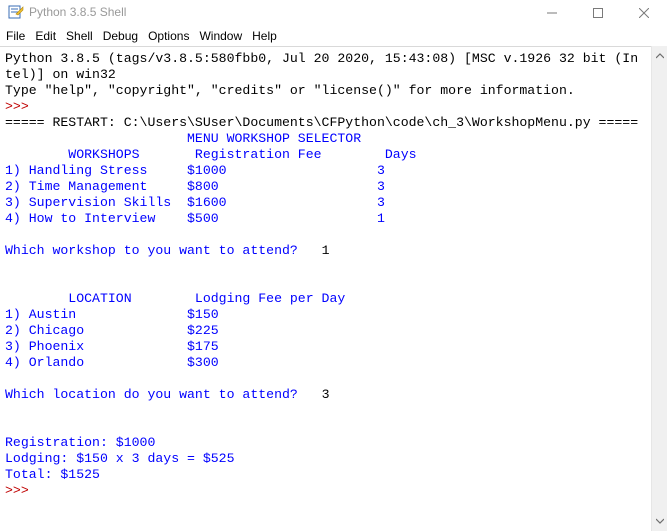 The height and width of the screenshot is (532, 667). Describe the element at coordinates (175, 298) in the screenshot. I see `location-header: LOCATION Lodging Fee per Day` at that location.